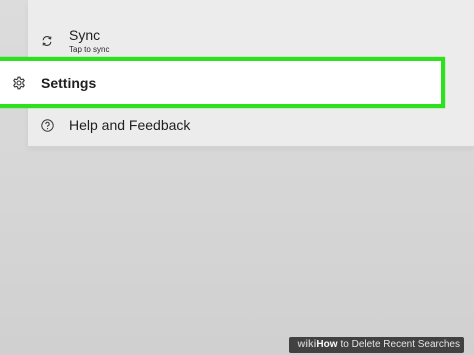 The width and height of the screenshot is (474, 355). What do you see at coordinates (327, 344) in the screenshot?
I see `watermark-how: How` at bounding box center [327, 344].